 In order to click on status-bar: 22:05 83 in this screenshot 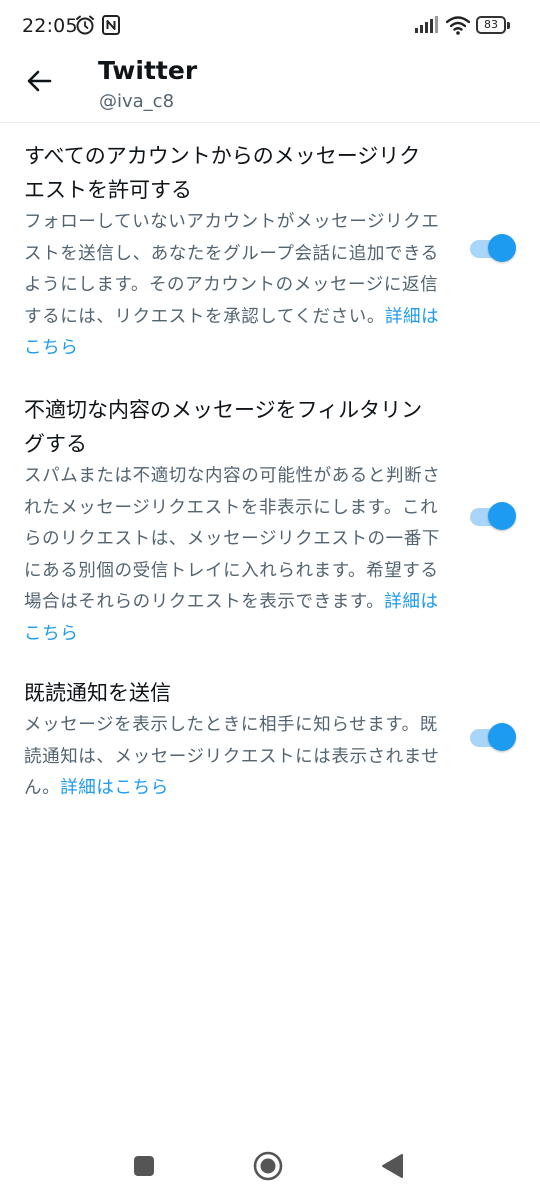, I will do `click(270, 26)`.